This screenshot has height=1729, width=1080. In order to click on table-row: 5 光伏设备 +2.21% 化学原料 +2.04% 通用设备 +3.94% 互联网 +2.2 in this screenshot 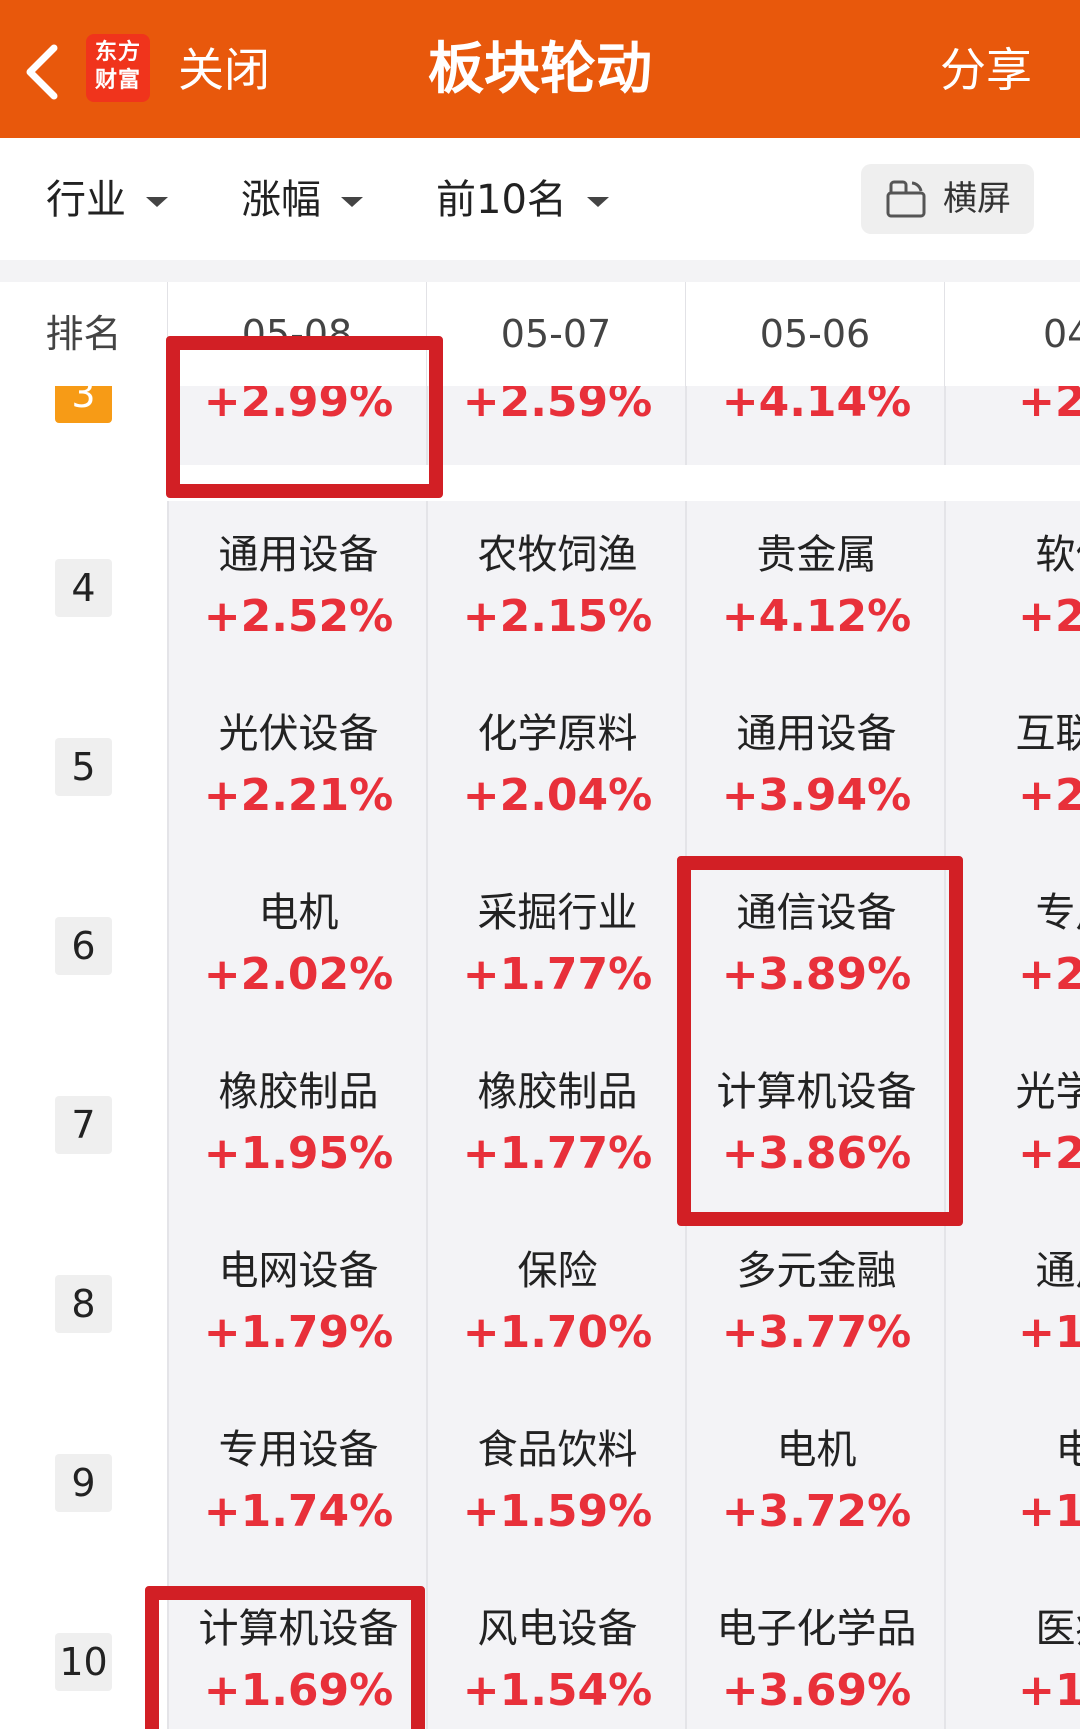, I will do `click(540, 769)`.